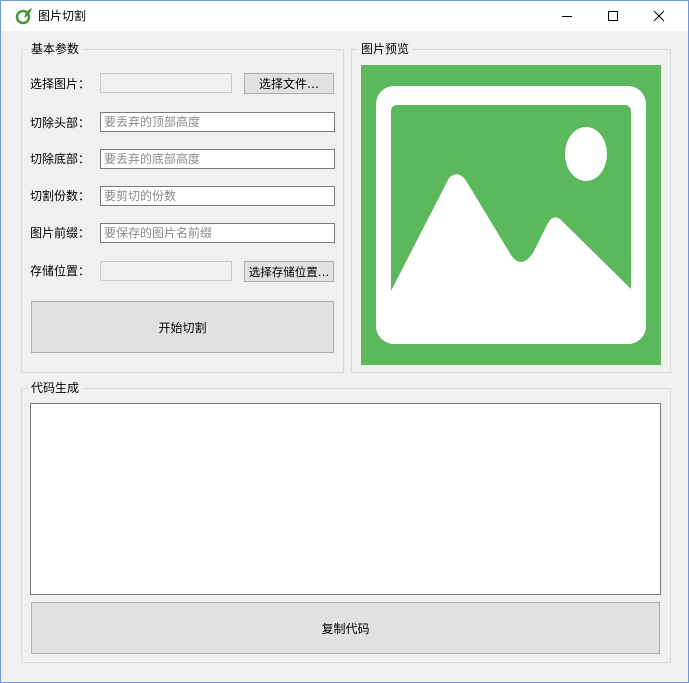 Image resolution: width=689 pixels, height=683 pixels. Describe the element at coordinates (55, 49) in the screenshot. I see `basic-params-title: 基本参数` at that location.